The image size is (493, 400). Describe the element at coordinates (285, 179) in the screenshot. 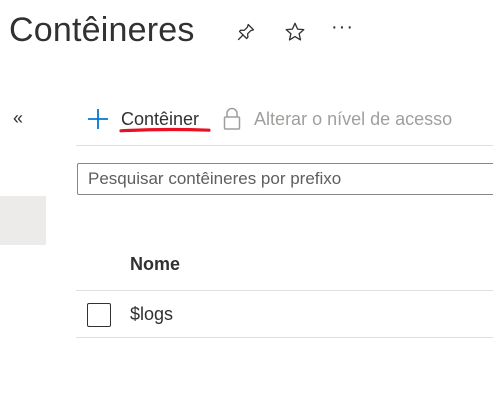

I see `search-input` at that location.